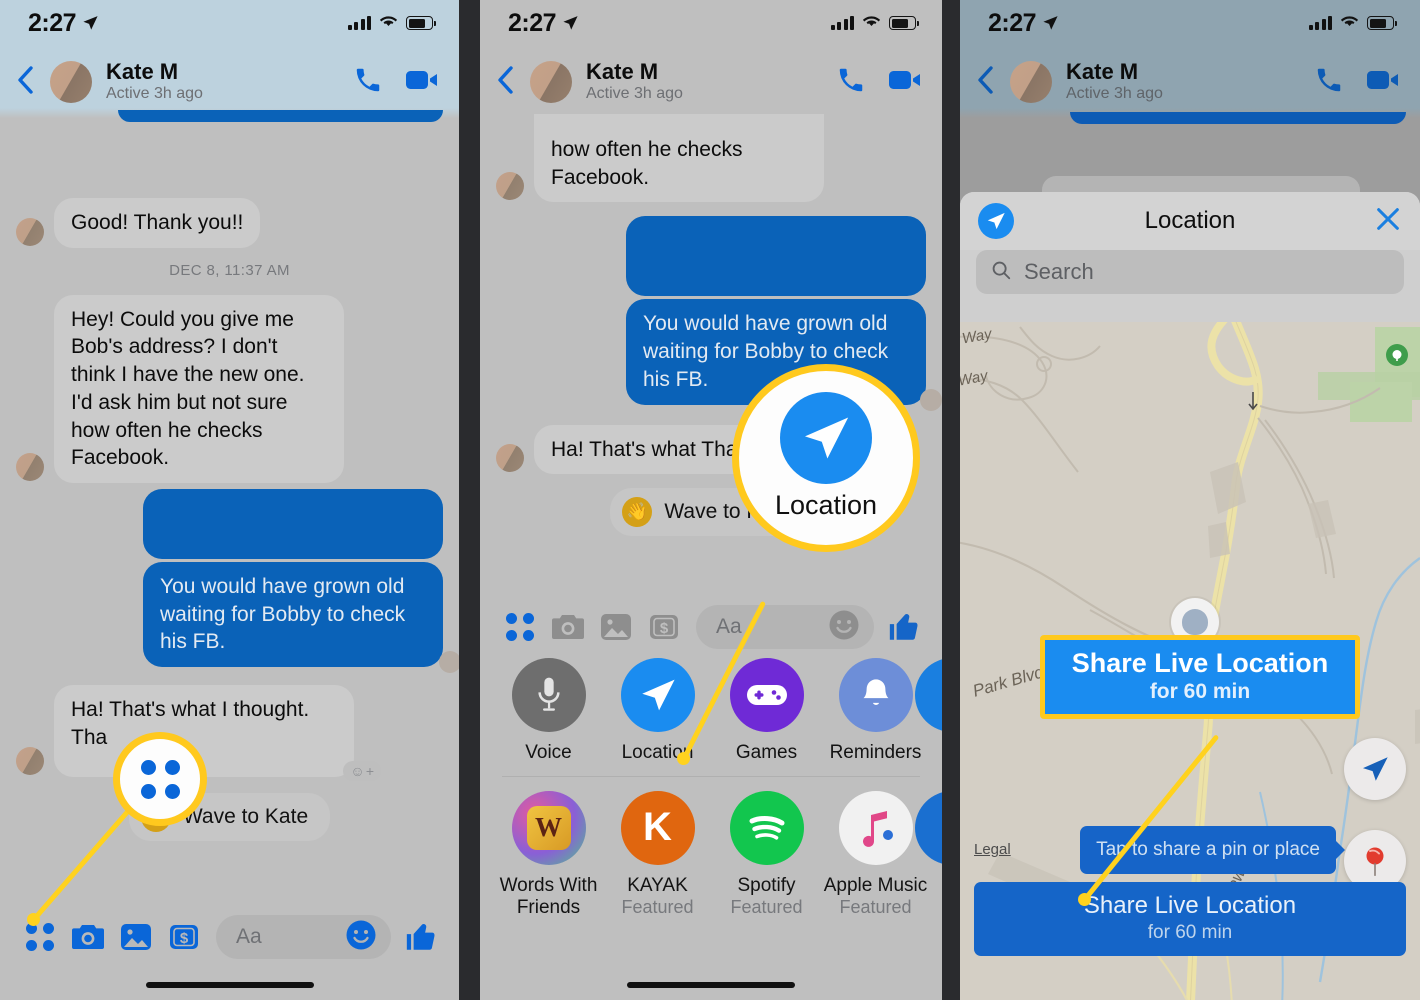  What do you see at coordinates (875, 885) in the screenshot?
I see `app-label: Apple Music` at bounding box center [875, 885].